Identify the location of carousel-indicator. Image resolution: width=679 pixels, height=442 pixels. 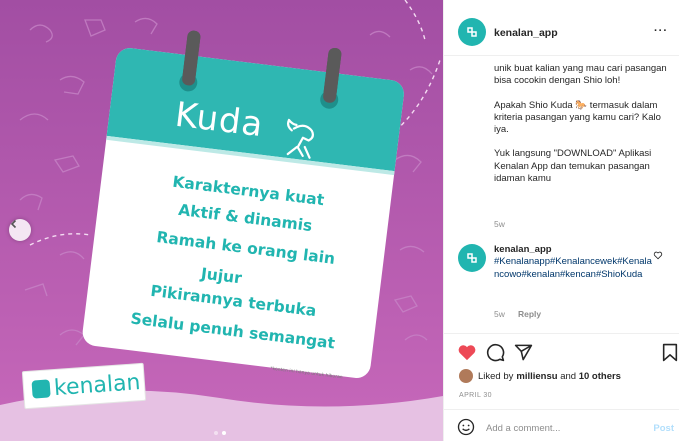
(220, 433).